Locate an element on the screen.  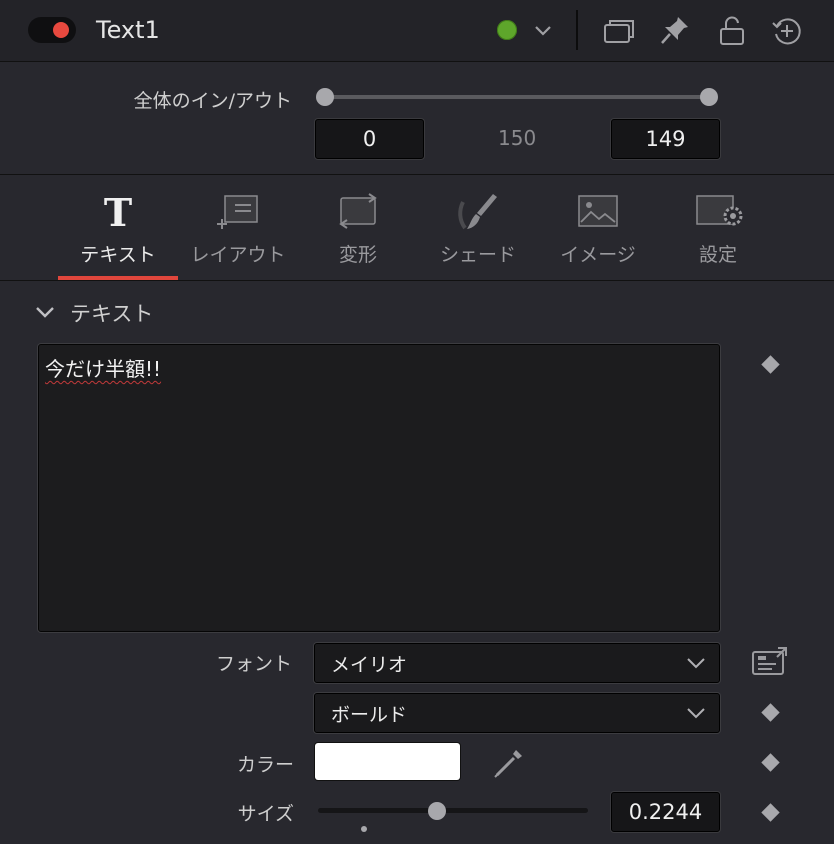
tab-transform: 変形 is located at coordinates (358, 228).